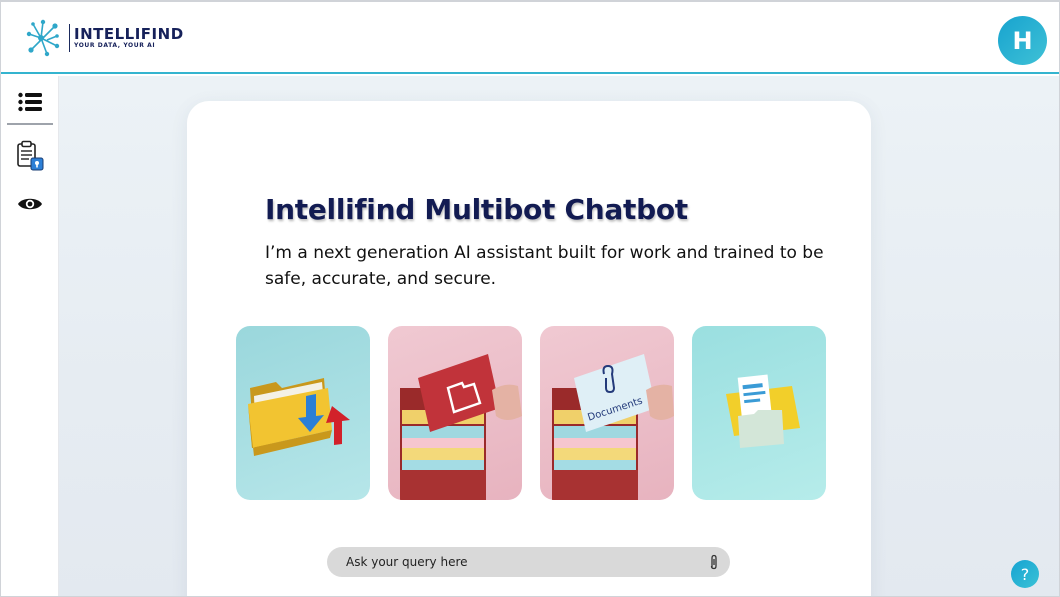 The image size is (1060, 597). I want to click on sidebar-item-view, so click(30, 204).